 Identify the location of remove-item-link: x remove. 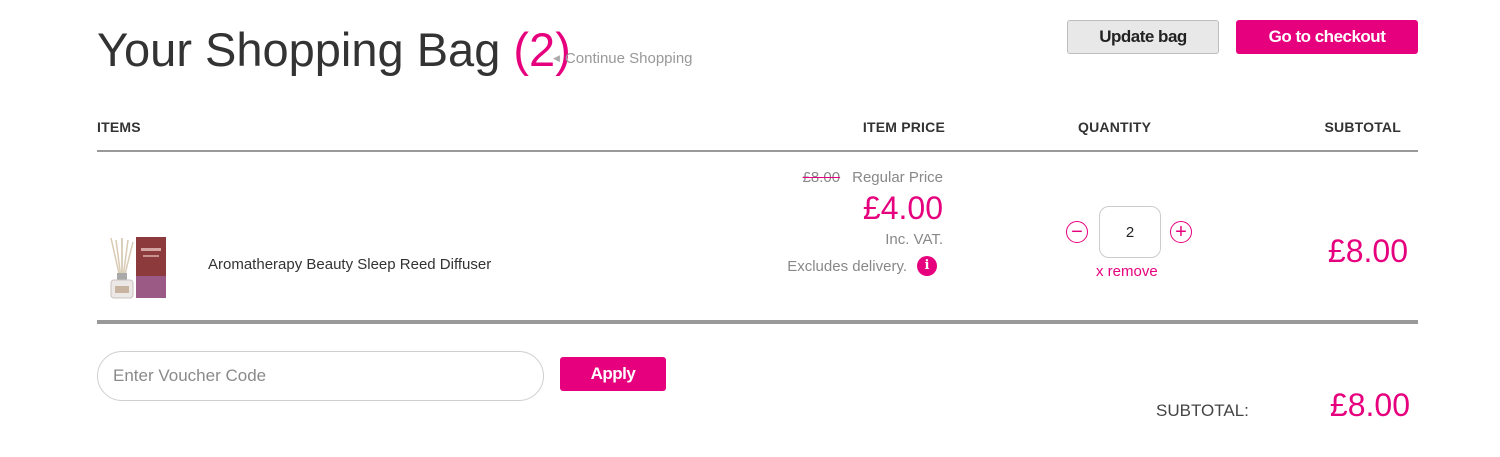
(1127, 271).